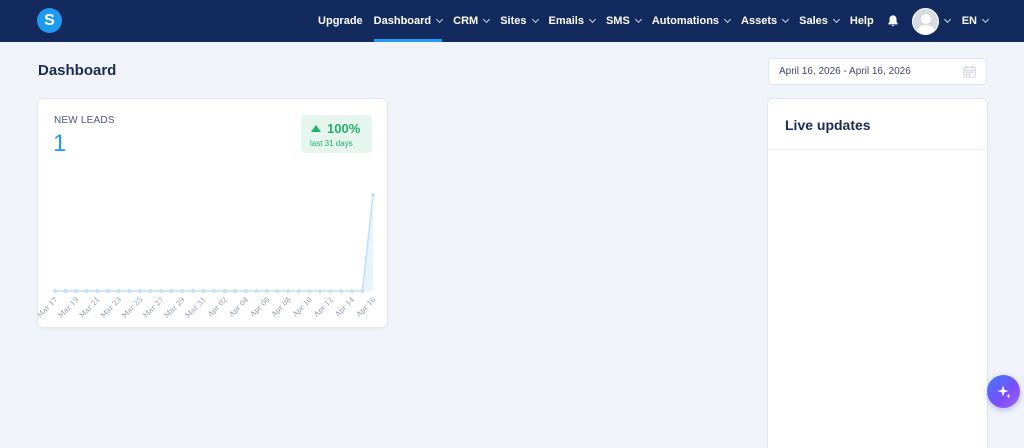  I want to click on x-tick-label: Apr 16, so click(366, 307).